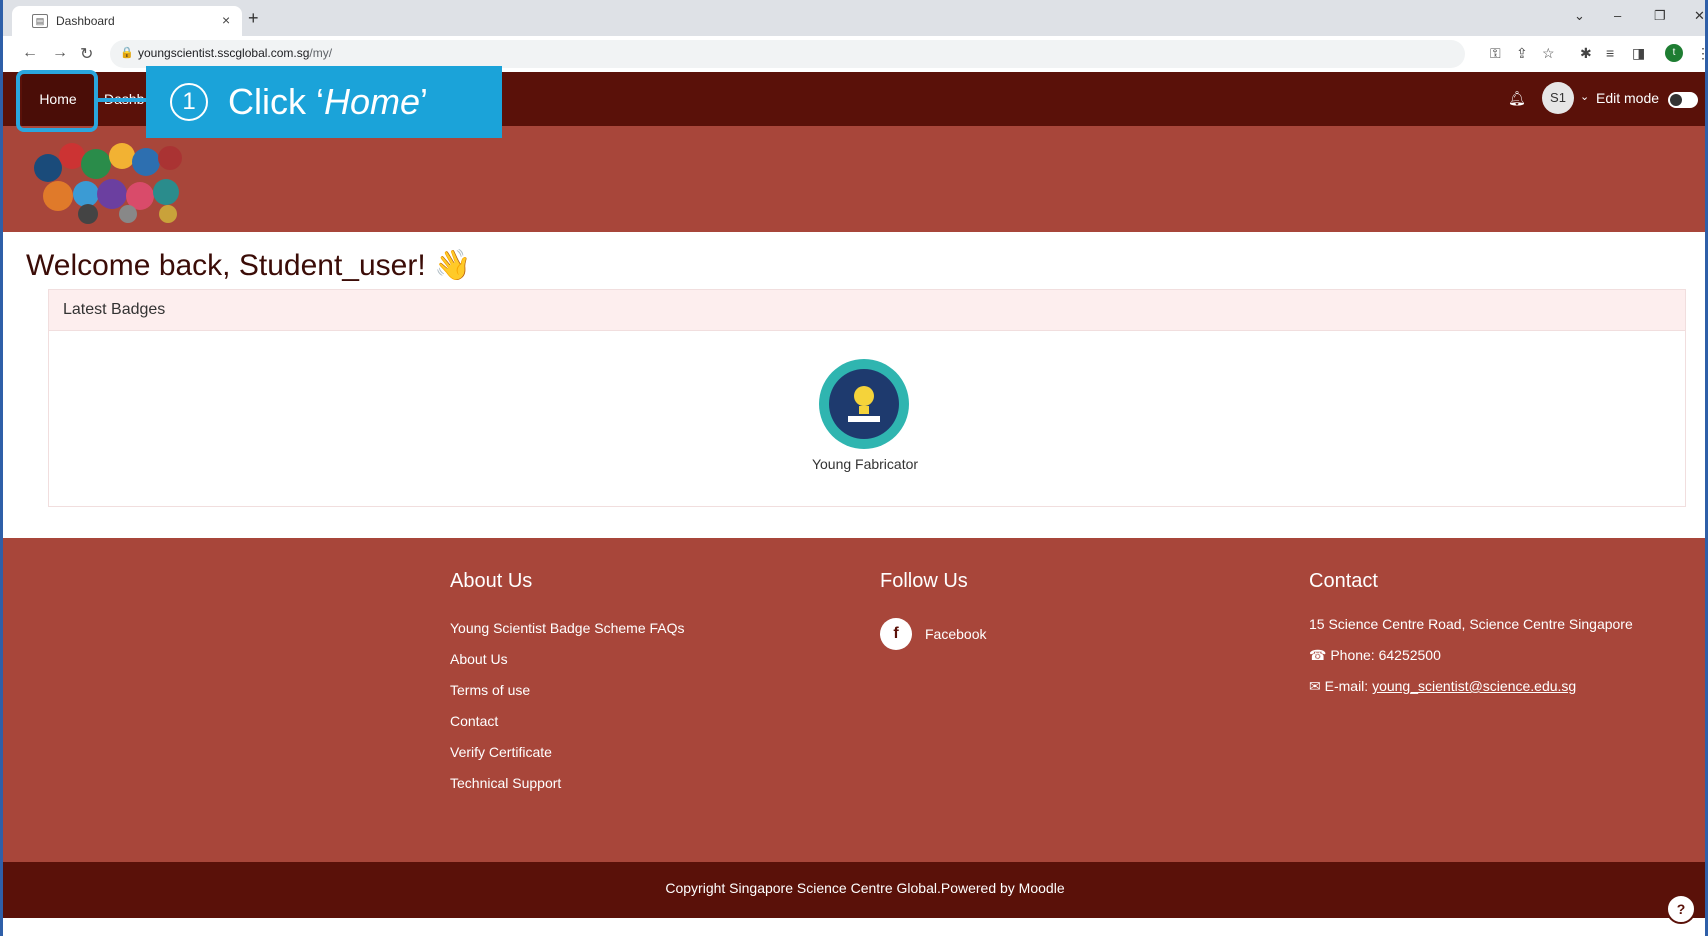 The height and width of the screenshot is (936, 1708). What do you see at coordinates (474, 721) in the screenshot?
I see `footer-link-contact: Contact` at bounding box center [474, 721].